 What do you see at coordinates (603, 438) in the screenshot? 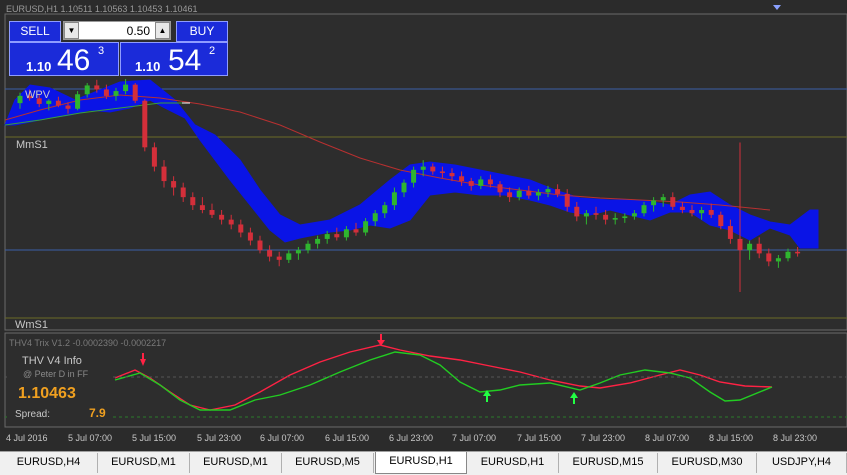
I see `time-label: 7 Jul 23:00` at bounding box center [603, 438].